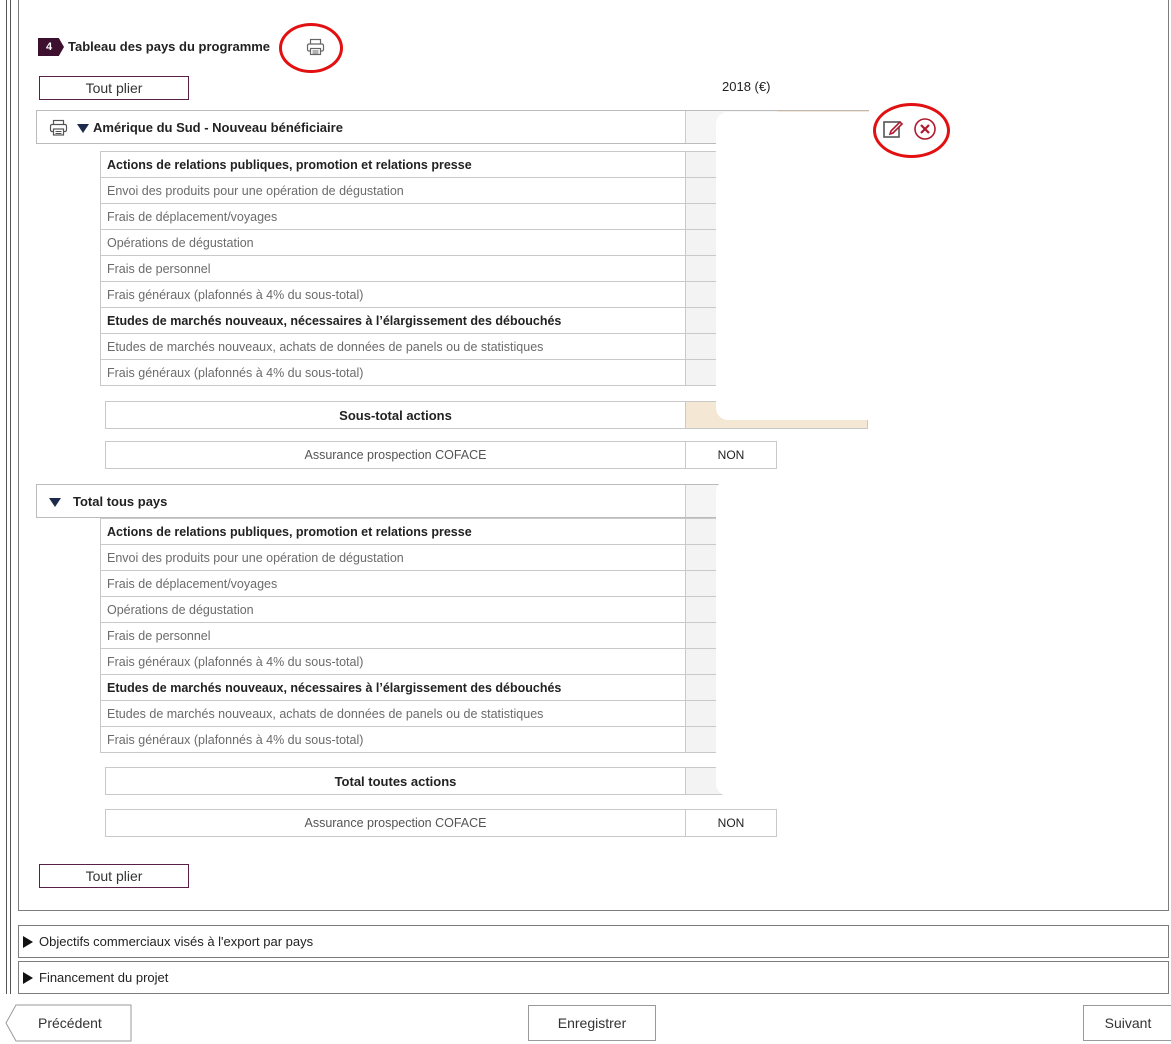 Image resolution: width=1171 pixels, height=1044 pixels. I want to click on save-button: Enregistrer, so click(592, 1023).